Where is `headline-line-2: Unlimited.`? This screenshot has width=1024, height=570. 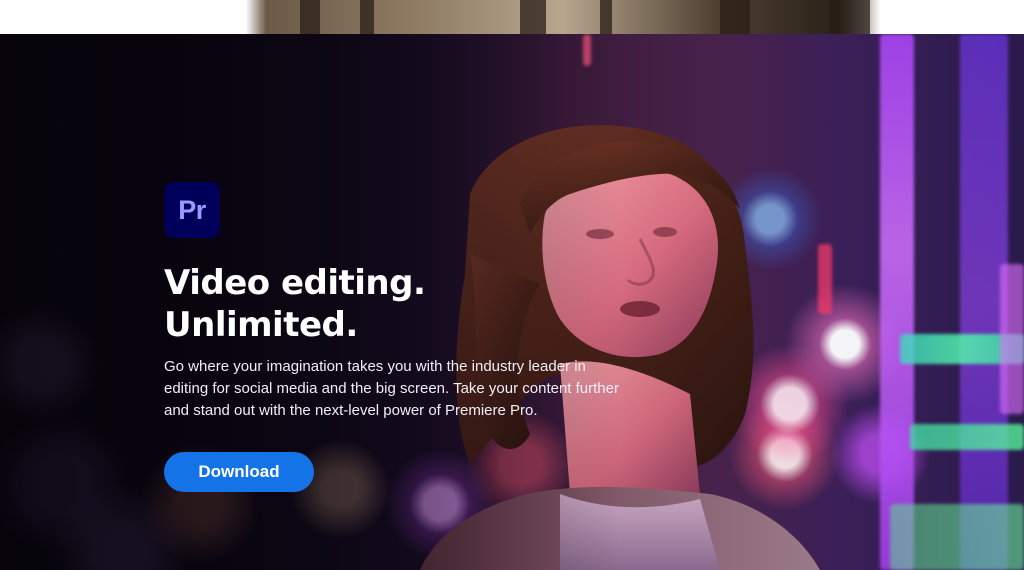
headline-line-2: Unlimited. is located at coordinates (261, 325).